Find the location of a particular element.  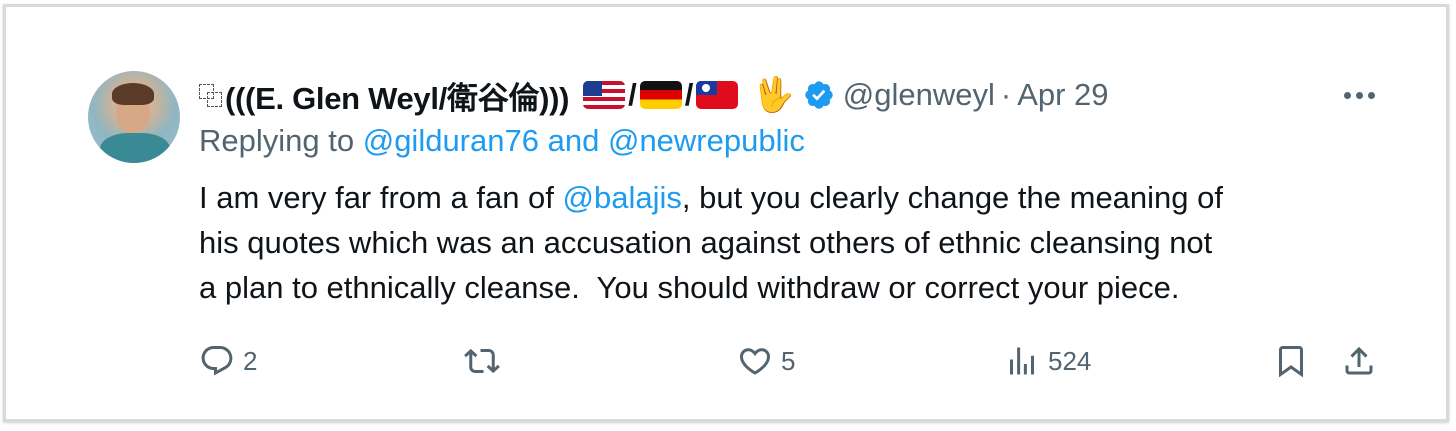

bookmark-button is located at coordinates (1291, 361).